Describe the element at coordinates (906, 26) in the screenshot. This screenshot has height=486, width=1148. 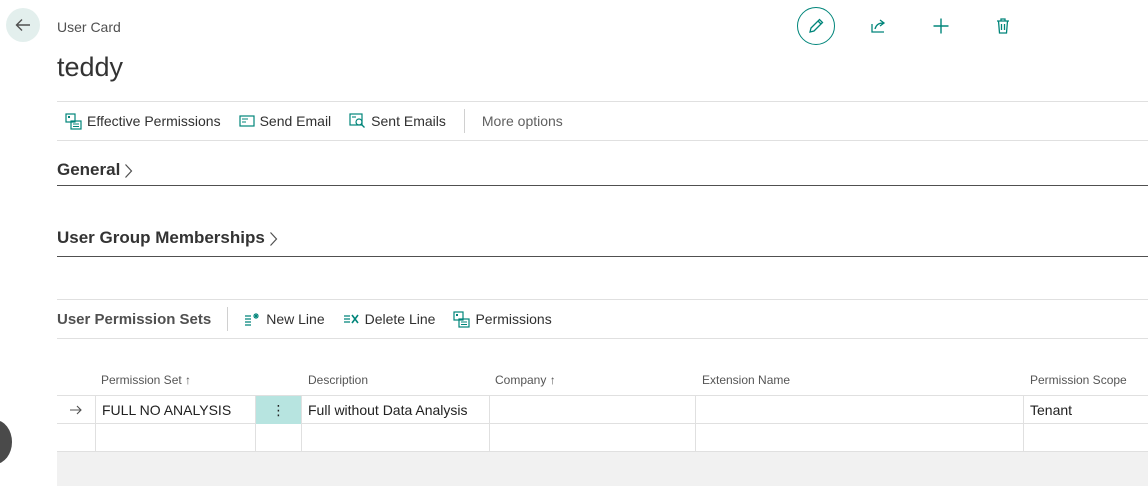
I see `top-action-group` at that location.